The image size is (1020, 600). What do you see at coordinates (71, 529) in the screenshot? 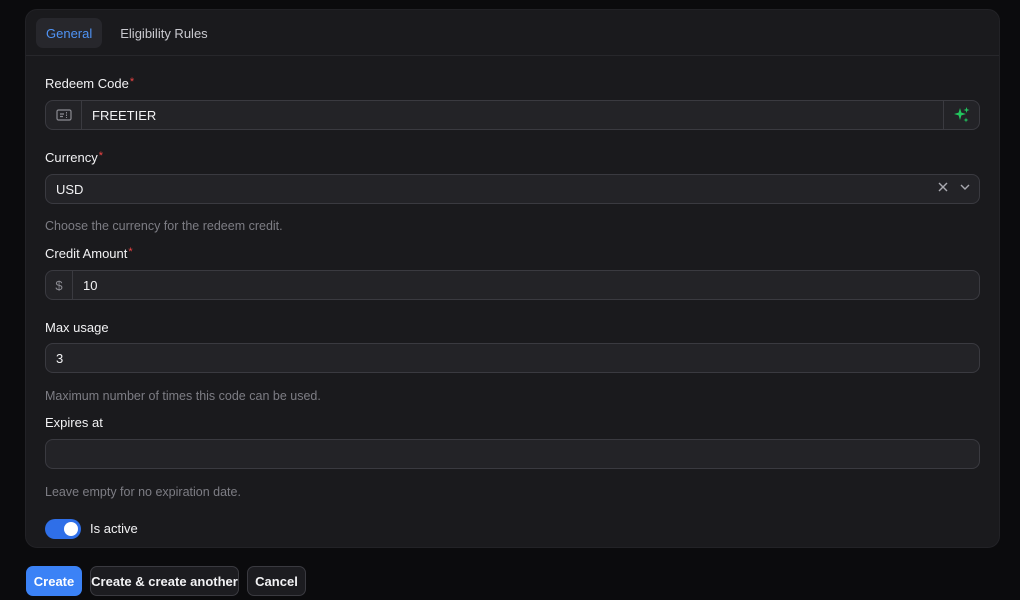
I see `toggle-knob` at bounding box center [71, 529].